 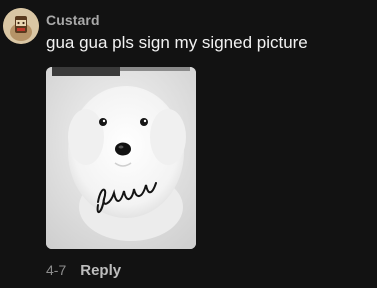 I want to click on reply-button: Reply, so click(x=100, y=270).